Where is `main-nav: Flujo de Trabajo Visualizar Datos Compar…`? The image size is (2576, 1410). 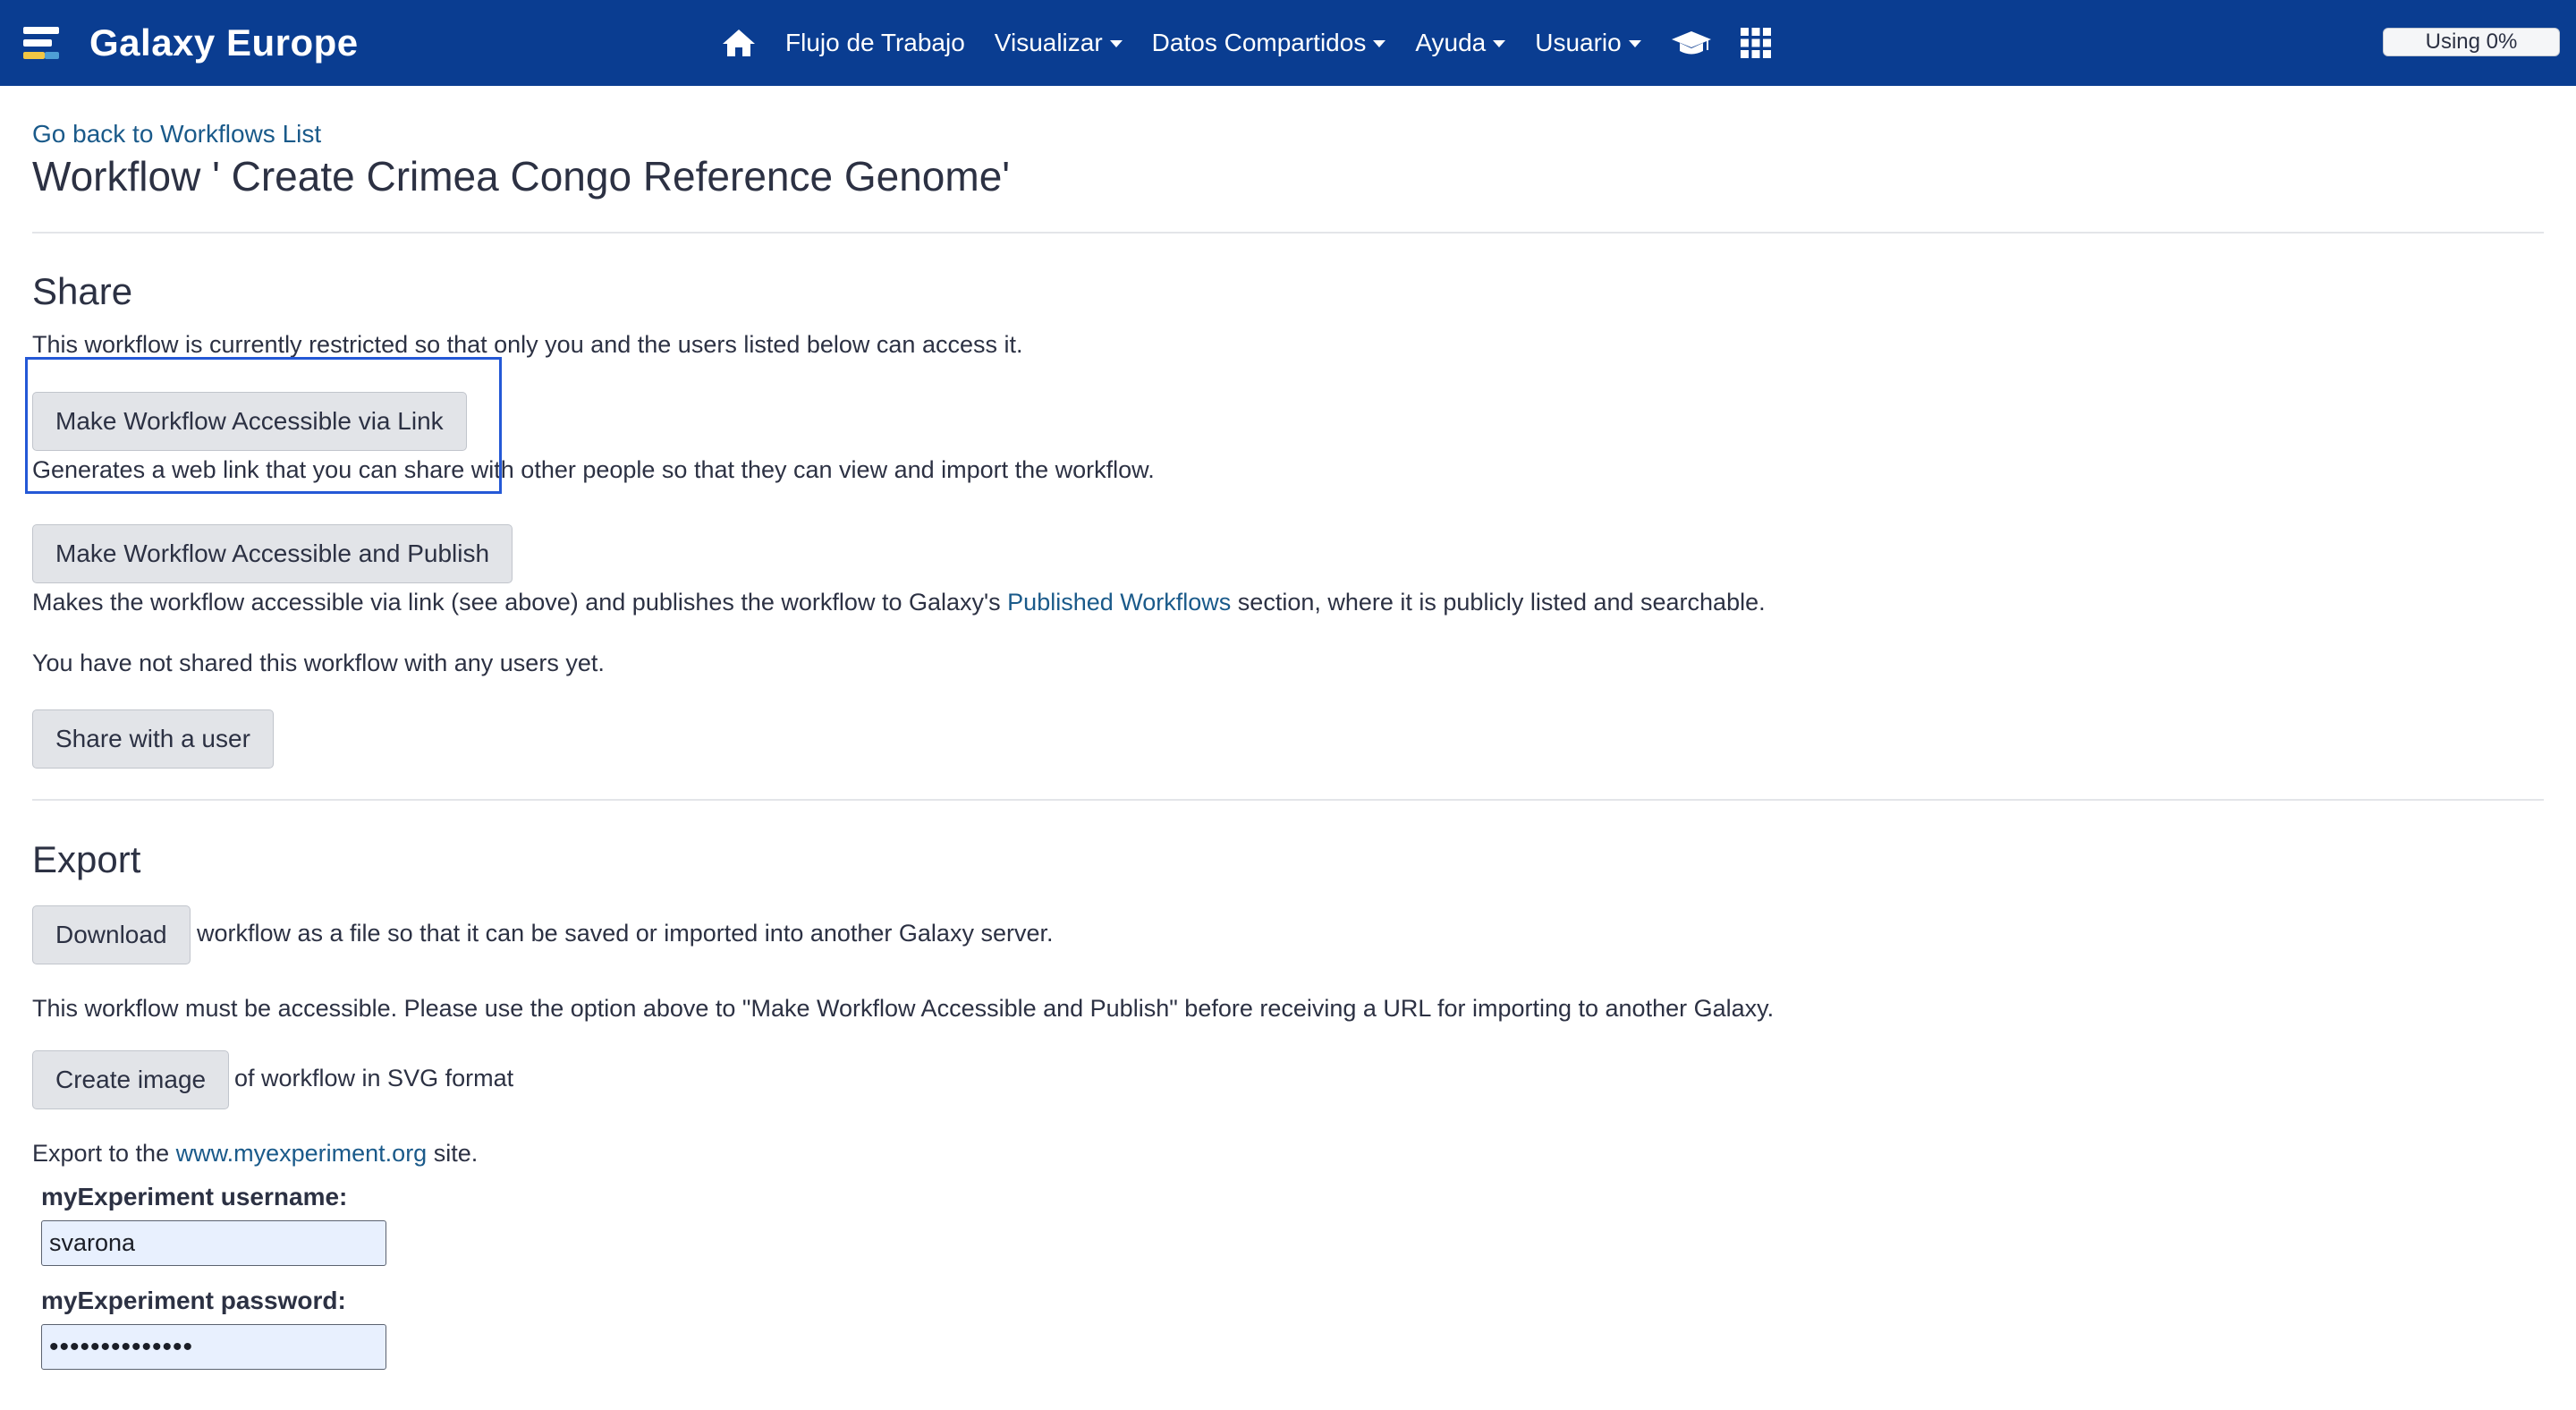
main-nav: Flujo de Trabajo Visualizar Datos Compar… is located at coordinates (1260, 43).